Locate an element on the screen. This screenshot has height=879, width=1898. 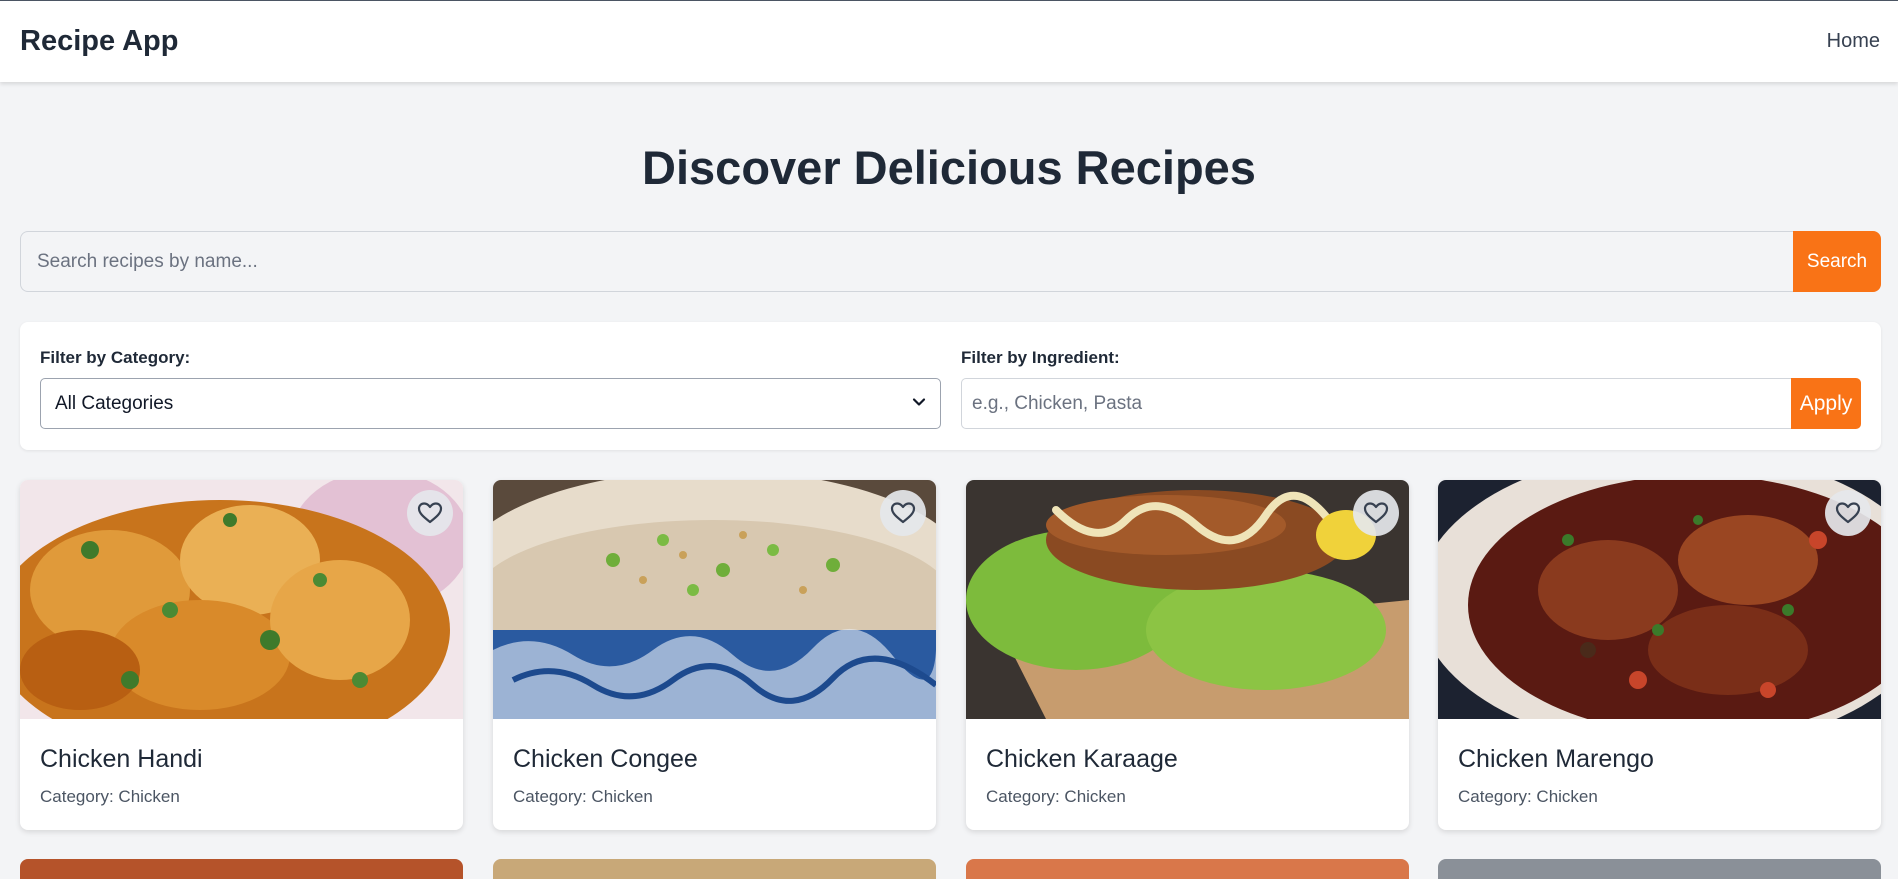
recipe-card: Chicken Marengo Category: Chicken is located at coordinates (1659, 655).